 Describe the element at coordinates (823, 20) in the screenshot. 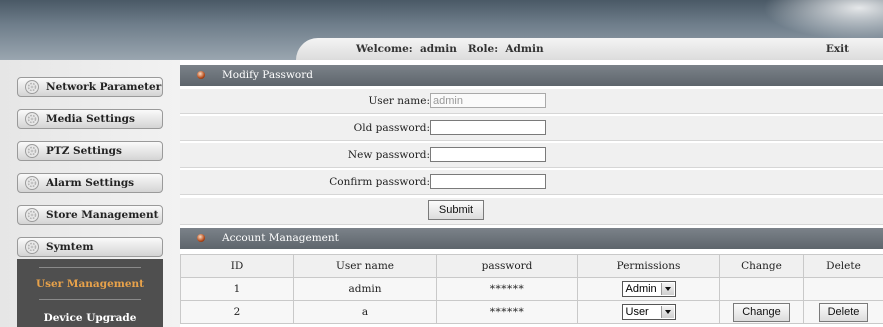

I see `banner-glow` at that location.